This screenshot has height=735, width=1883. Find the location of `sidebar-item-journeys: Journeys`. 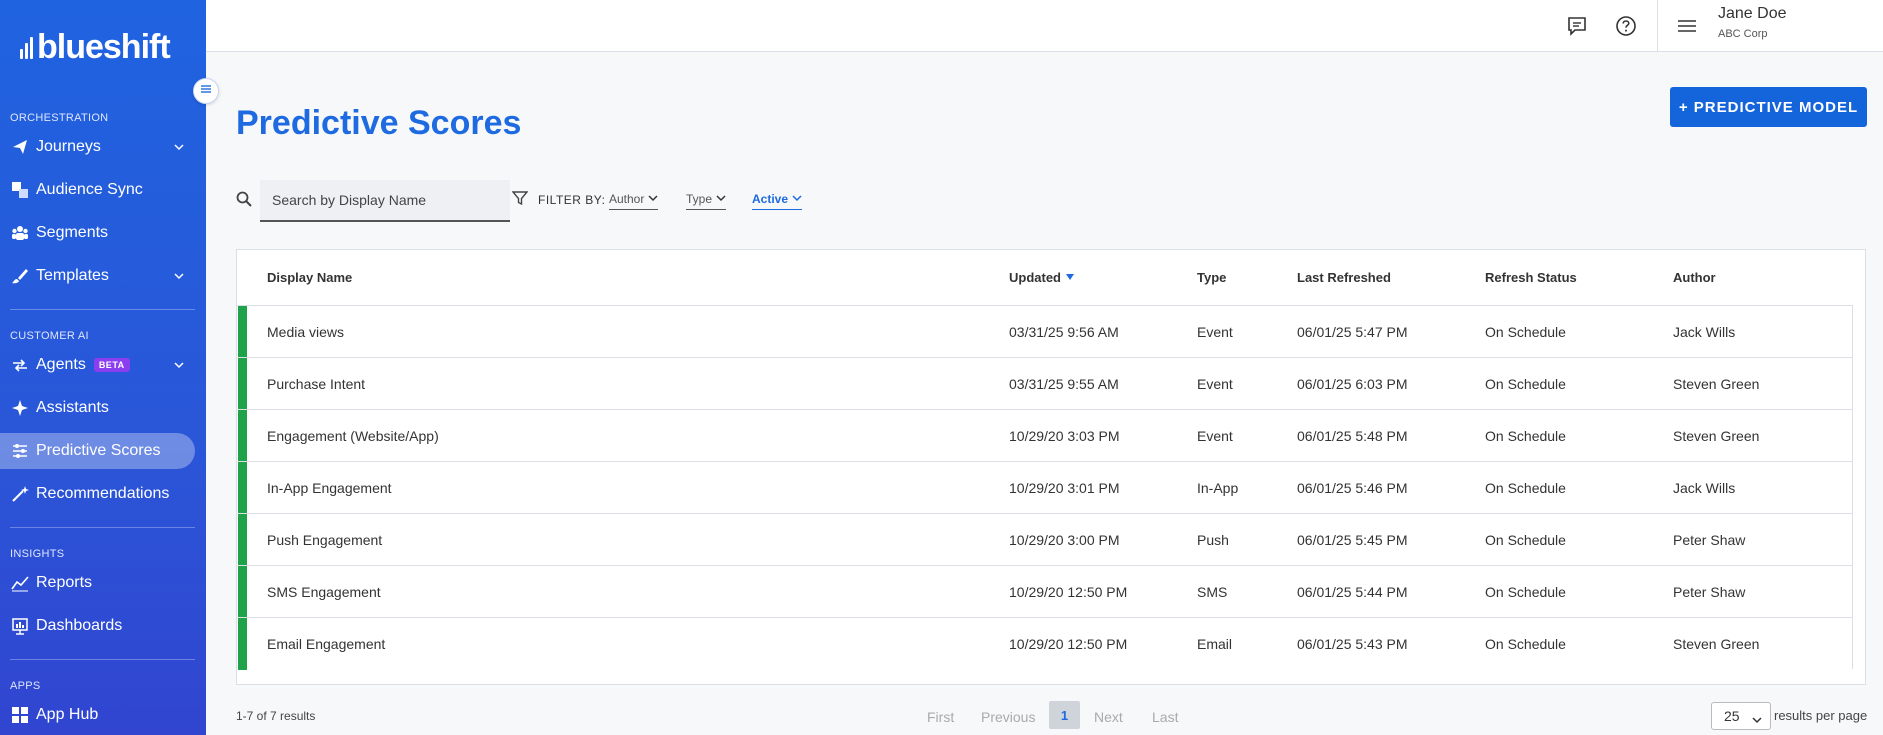

sidebar-item-journeys: Journeys is located at coordinates (97, 147).